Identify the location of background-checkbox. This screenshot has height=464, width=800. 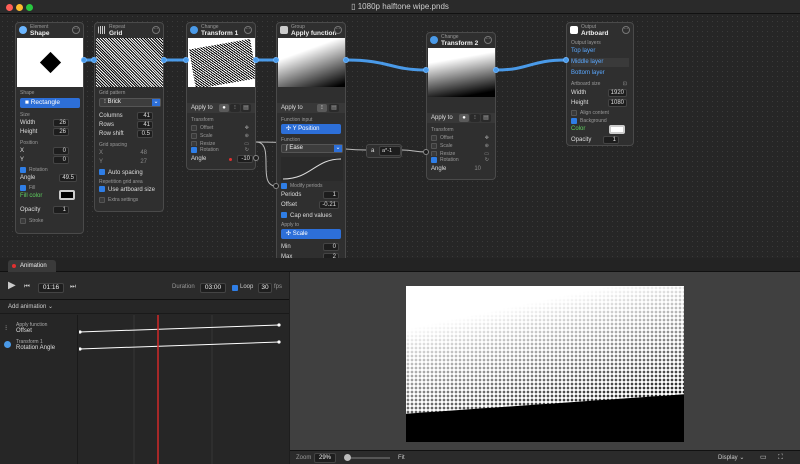
(574, 120).